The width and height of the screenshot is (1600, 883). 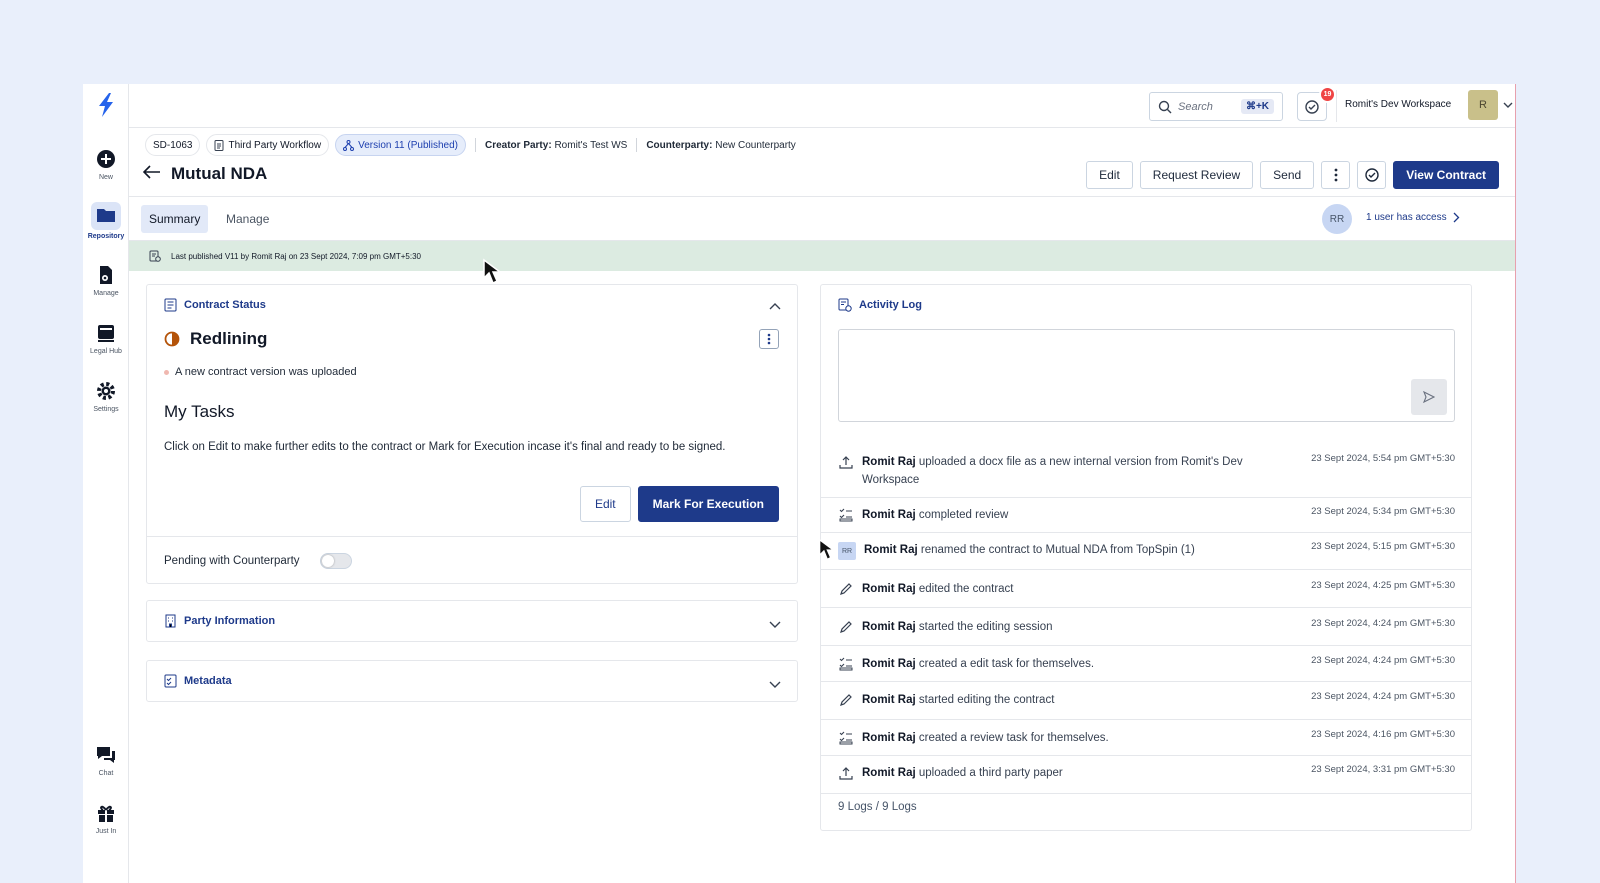 What do you see at coordinates (1446, 175) in the screenshot?
I see `view-contract-button: View Contract` at bounding box center [1446, 175].